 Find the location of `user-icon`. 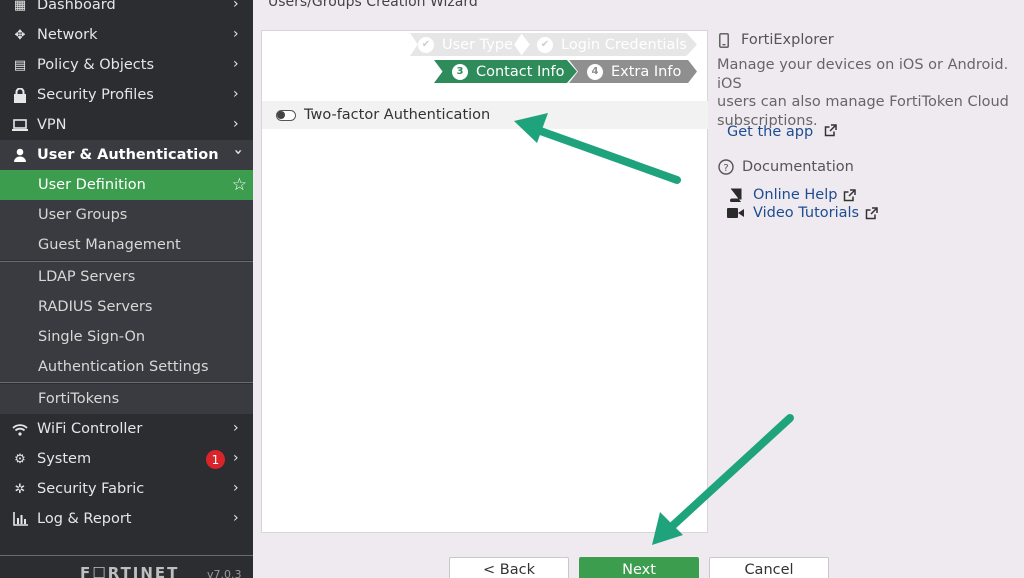

user-icon is located at coordinates (20, 155).